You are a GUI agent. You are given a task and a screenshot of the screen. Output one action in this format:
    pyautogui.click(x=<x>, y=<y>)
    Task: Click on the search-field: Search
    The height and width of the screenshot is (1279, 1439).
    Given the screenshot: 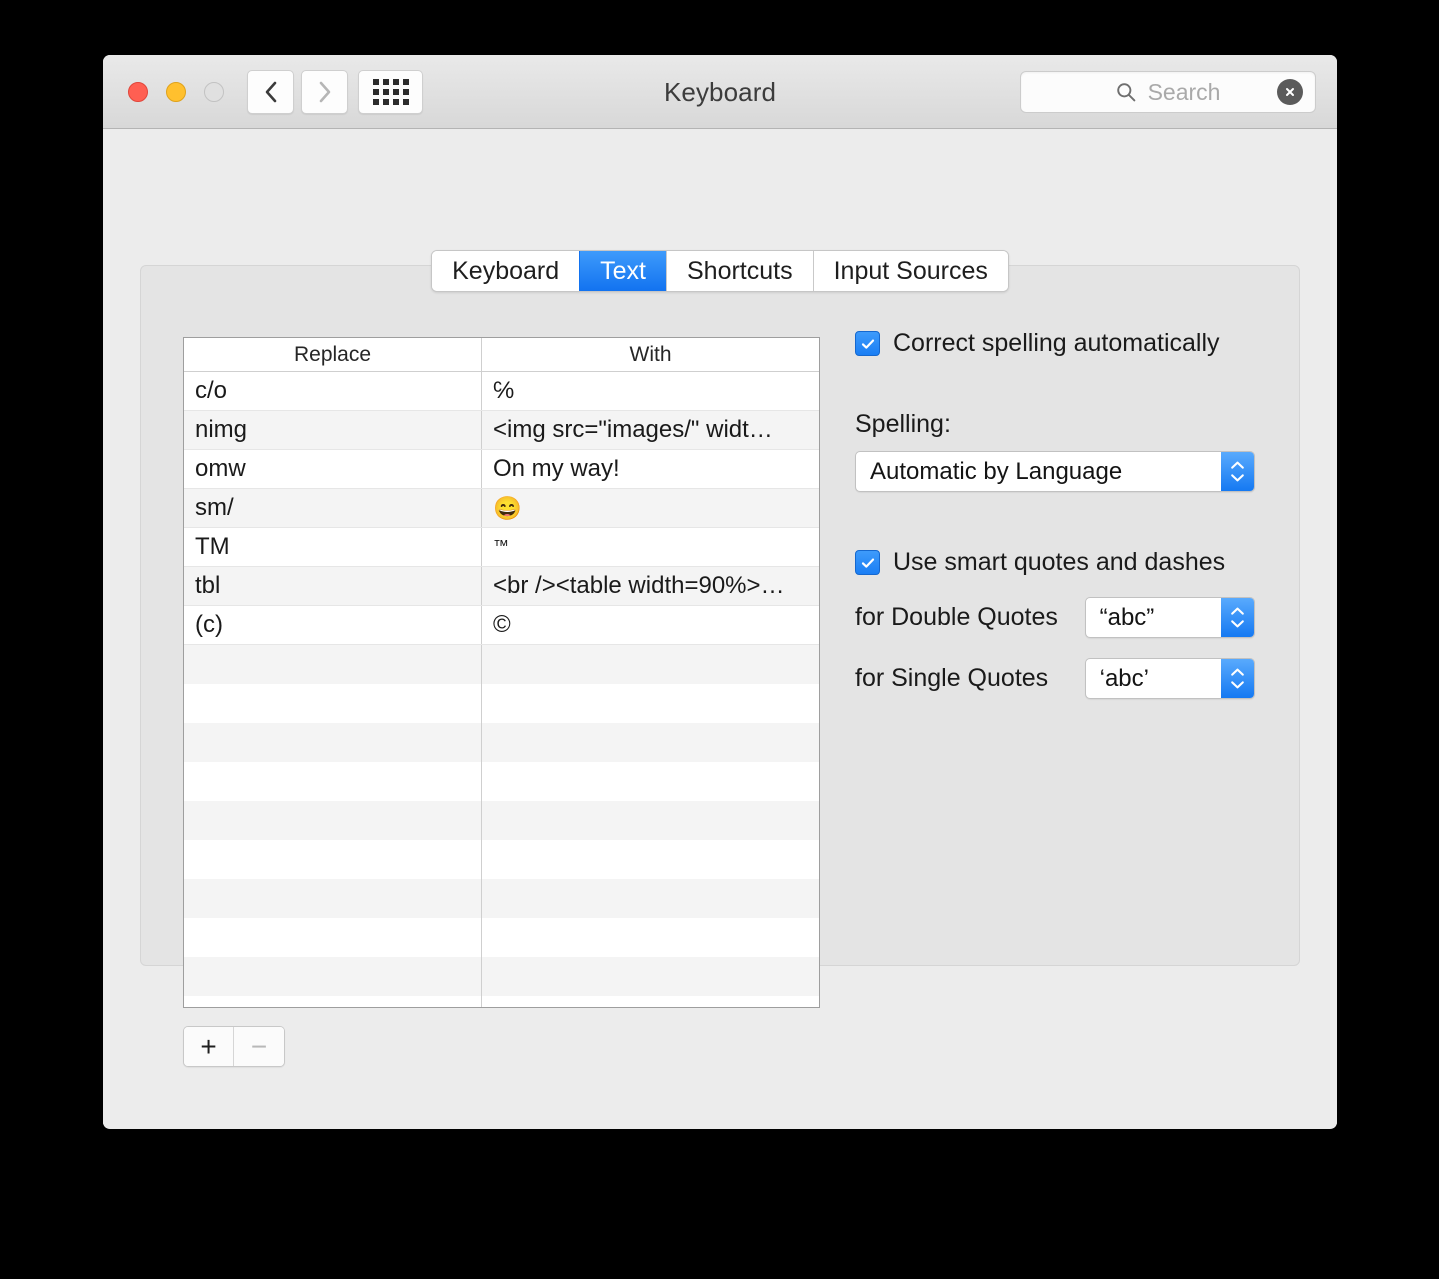 What is the action you would take?
    pyautogui.click(x=1168, y=92)
    